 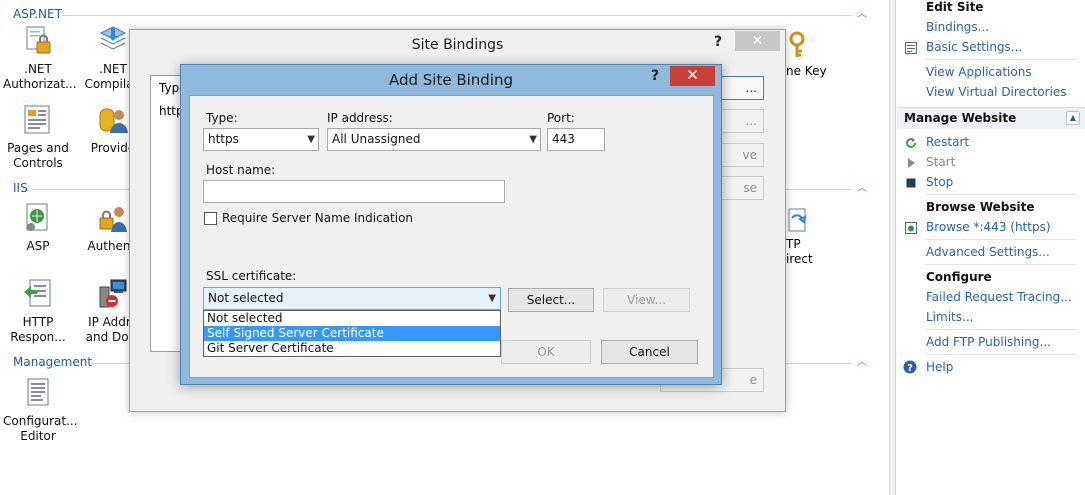 I want to click on help-icon: ?, so click(x=910, y=367).